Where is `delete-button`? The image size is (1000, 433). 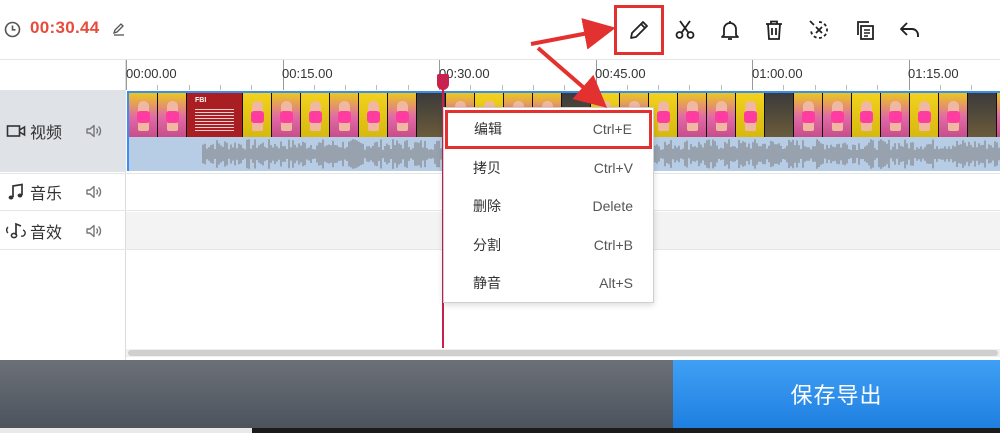
delete-button is located at coordinates (774, 30).